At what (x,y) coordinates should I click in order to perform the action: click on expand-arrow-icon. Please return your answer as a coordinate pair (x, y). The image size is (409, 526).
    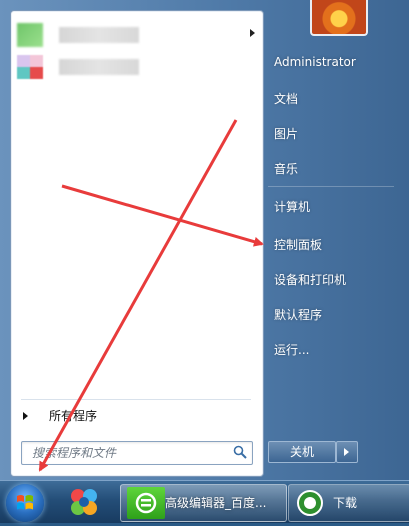
    Looking at the image, I should click on (25, 416).